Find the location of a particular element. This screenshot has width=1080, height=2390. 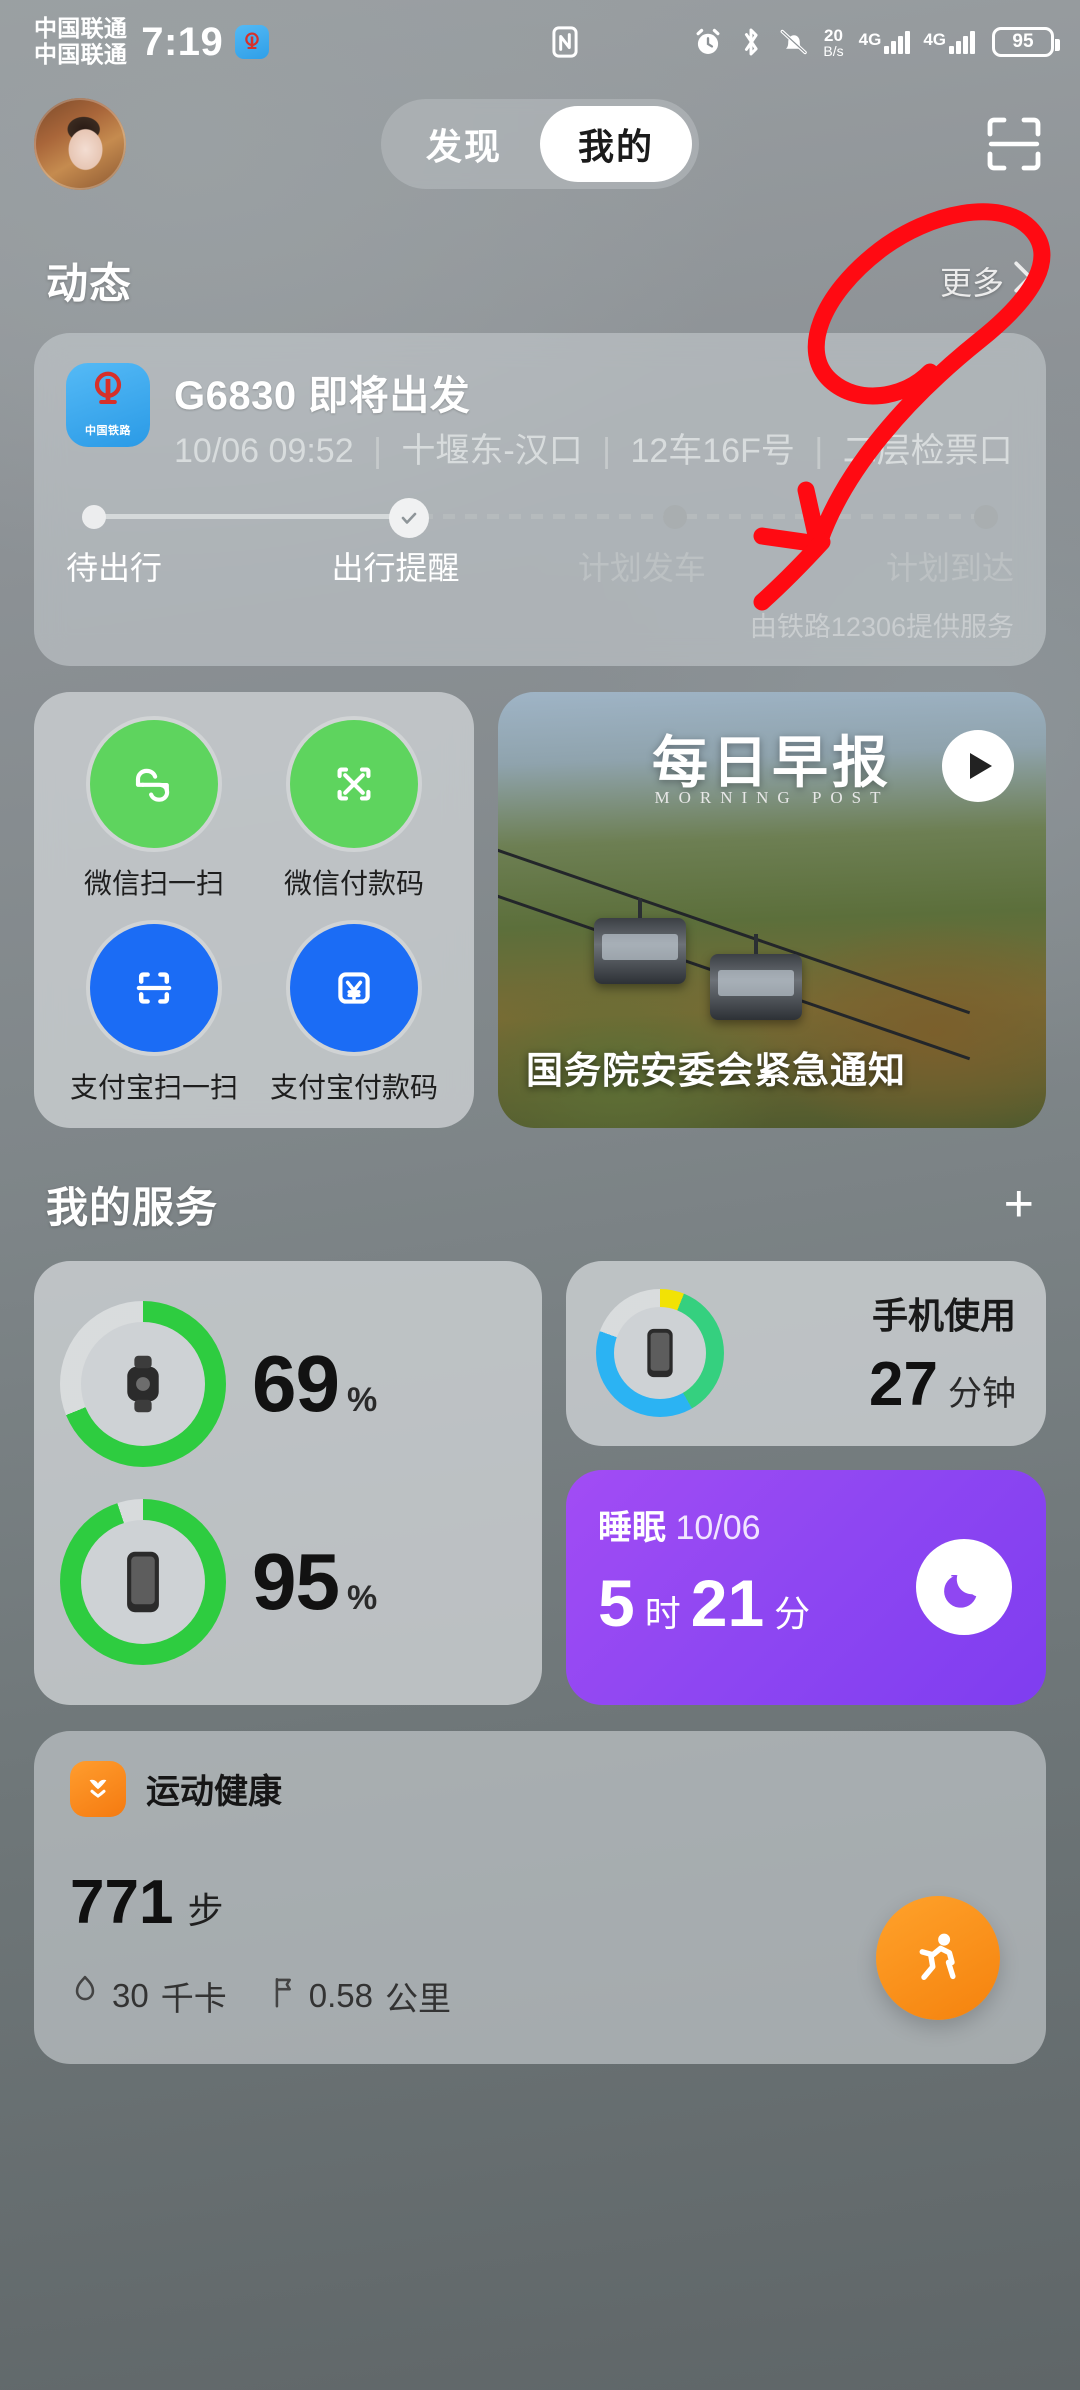

sleep-label: 睡眠 is located at coordinates (632, 1527).